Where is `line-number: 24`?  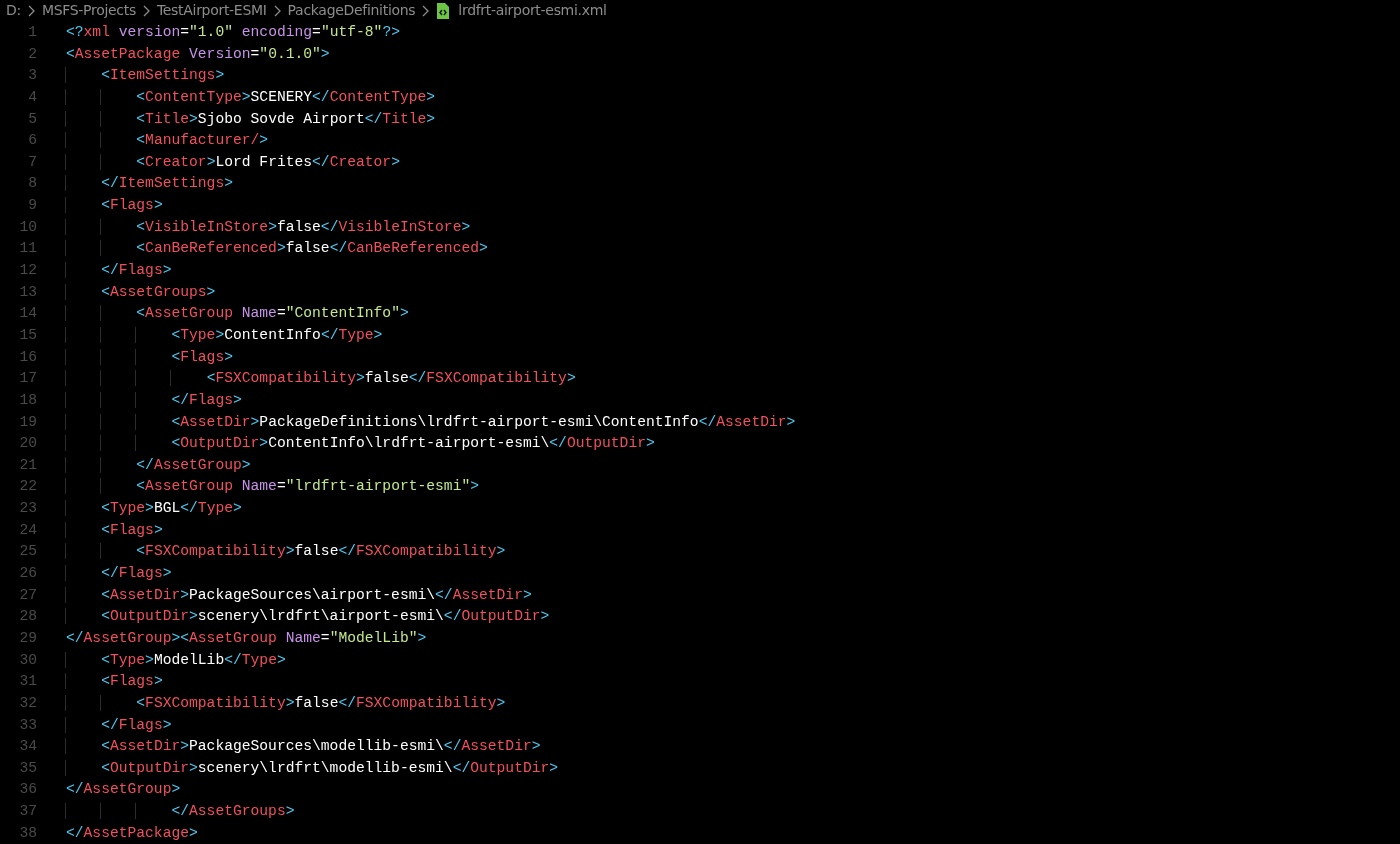 line-number: 24 is located at coordinates (27, 530).